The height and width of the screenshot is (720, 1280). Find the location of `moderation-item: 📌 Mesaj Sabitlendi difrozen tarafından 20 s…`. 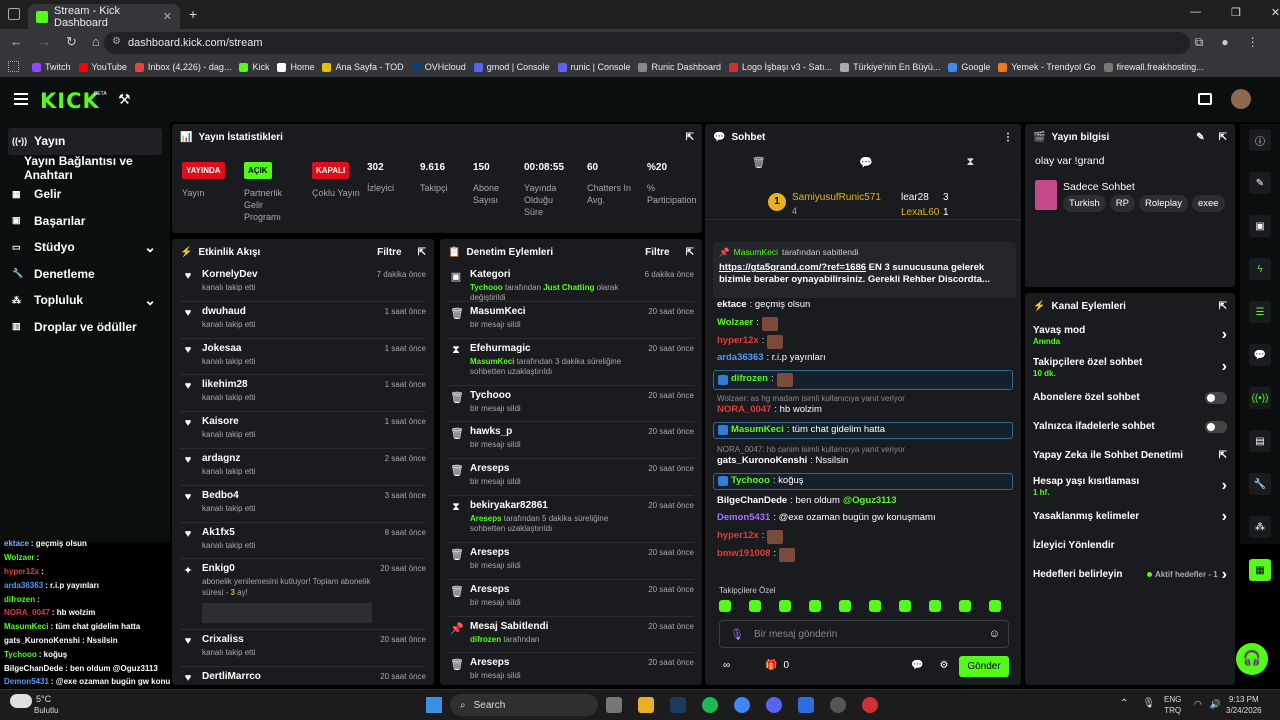

moderation-item: 📌 Mesaj Sabitlendi difrozen tarafından 20 s… is located at coordinates (571, 635).